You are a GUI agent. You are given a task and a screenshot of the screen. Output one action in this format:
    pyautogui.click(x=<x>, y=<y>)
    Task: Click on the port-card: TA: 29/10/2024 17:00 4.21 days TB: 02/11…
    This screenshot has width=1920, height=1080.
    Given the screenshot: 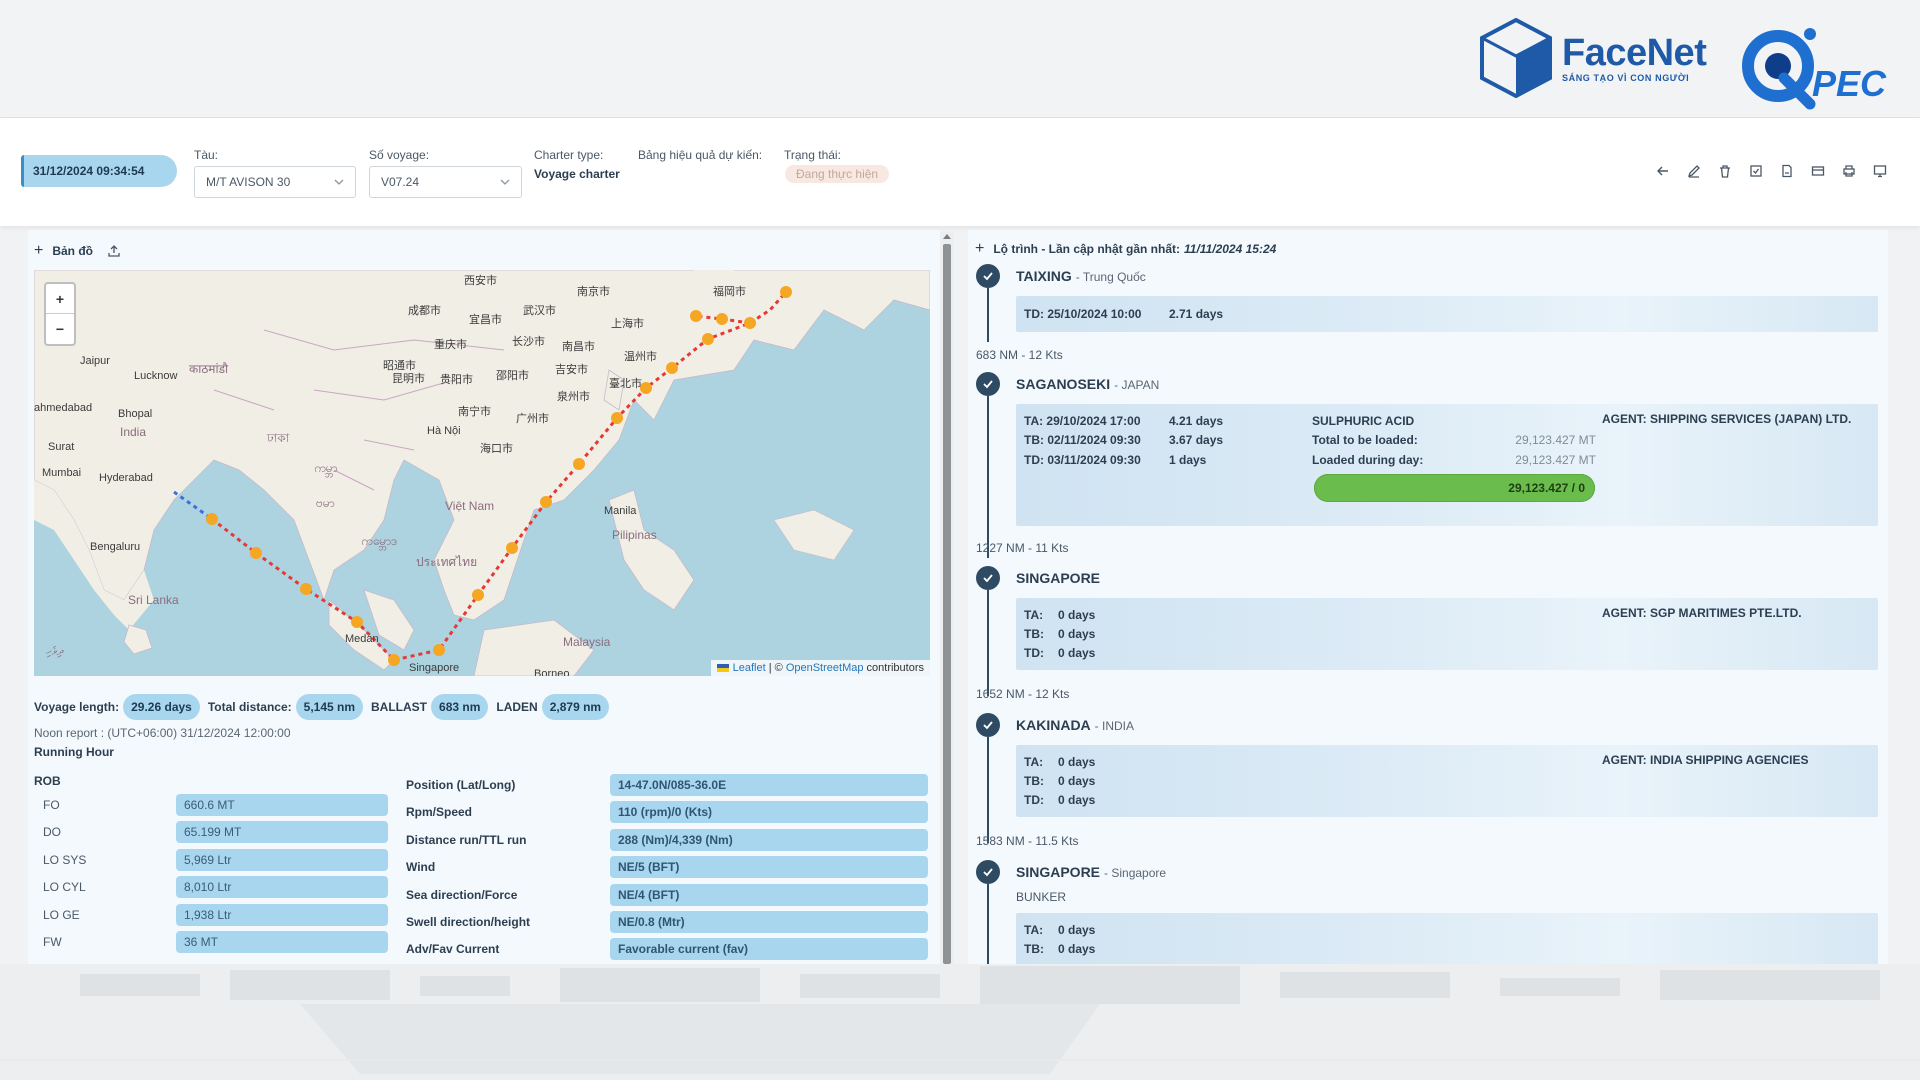 What is the action you would take?
    pyautogui.click(x=1447, y=465)
    